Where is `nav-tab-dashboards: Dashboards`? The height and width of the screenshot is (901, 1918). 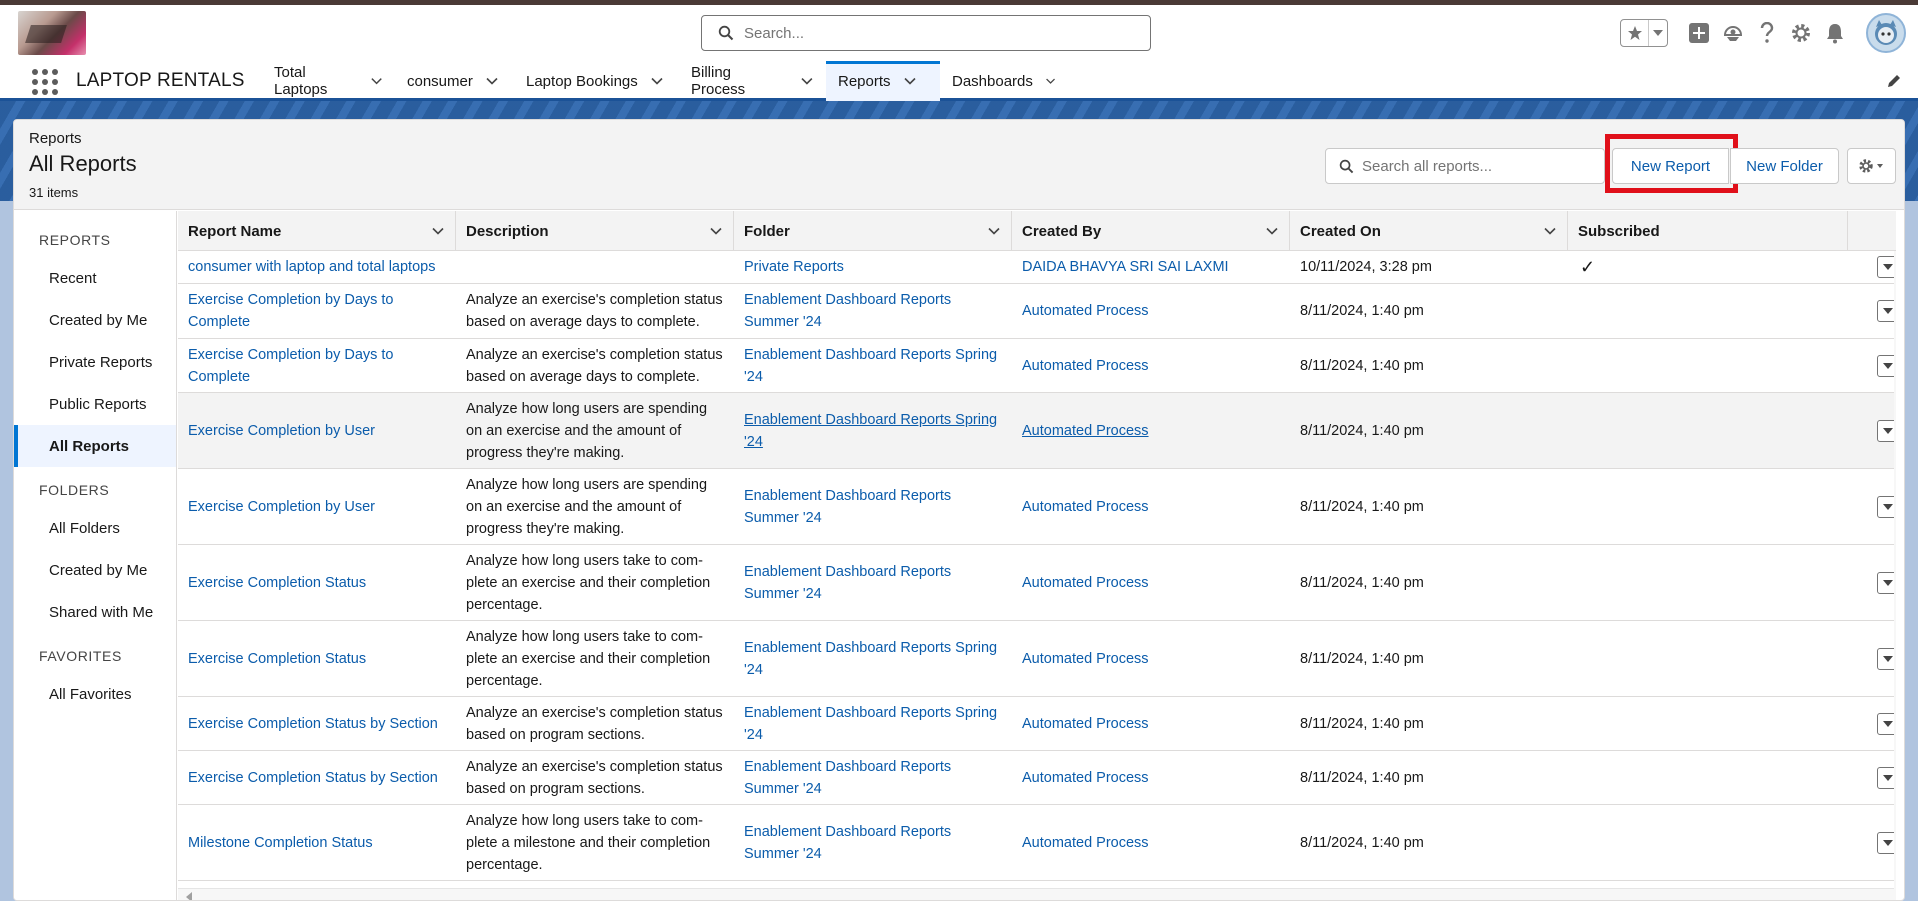 nav-tab-dashboards: Dashboards is located at coordinates (1004, 81).